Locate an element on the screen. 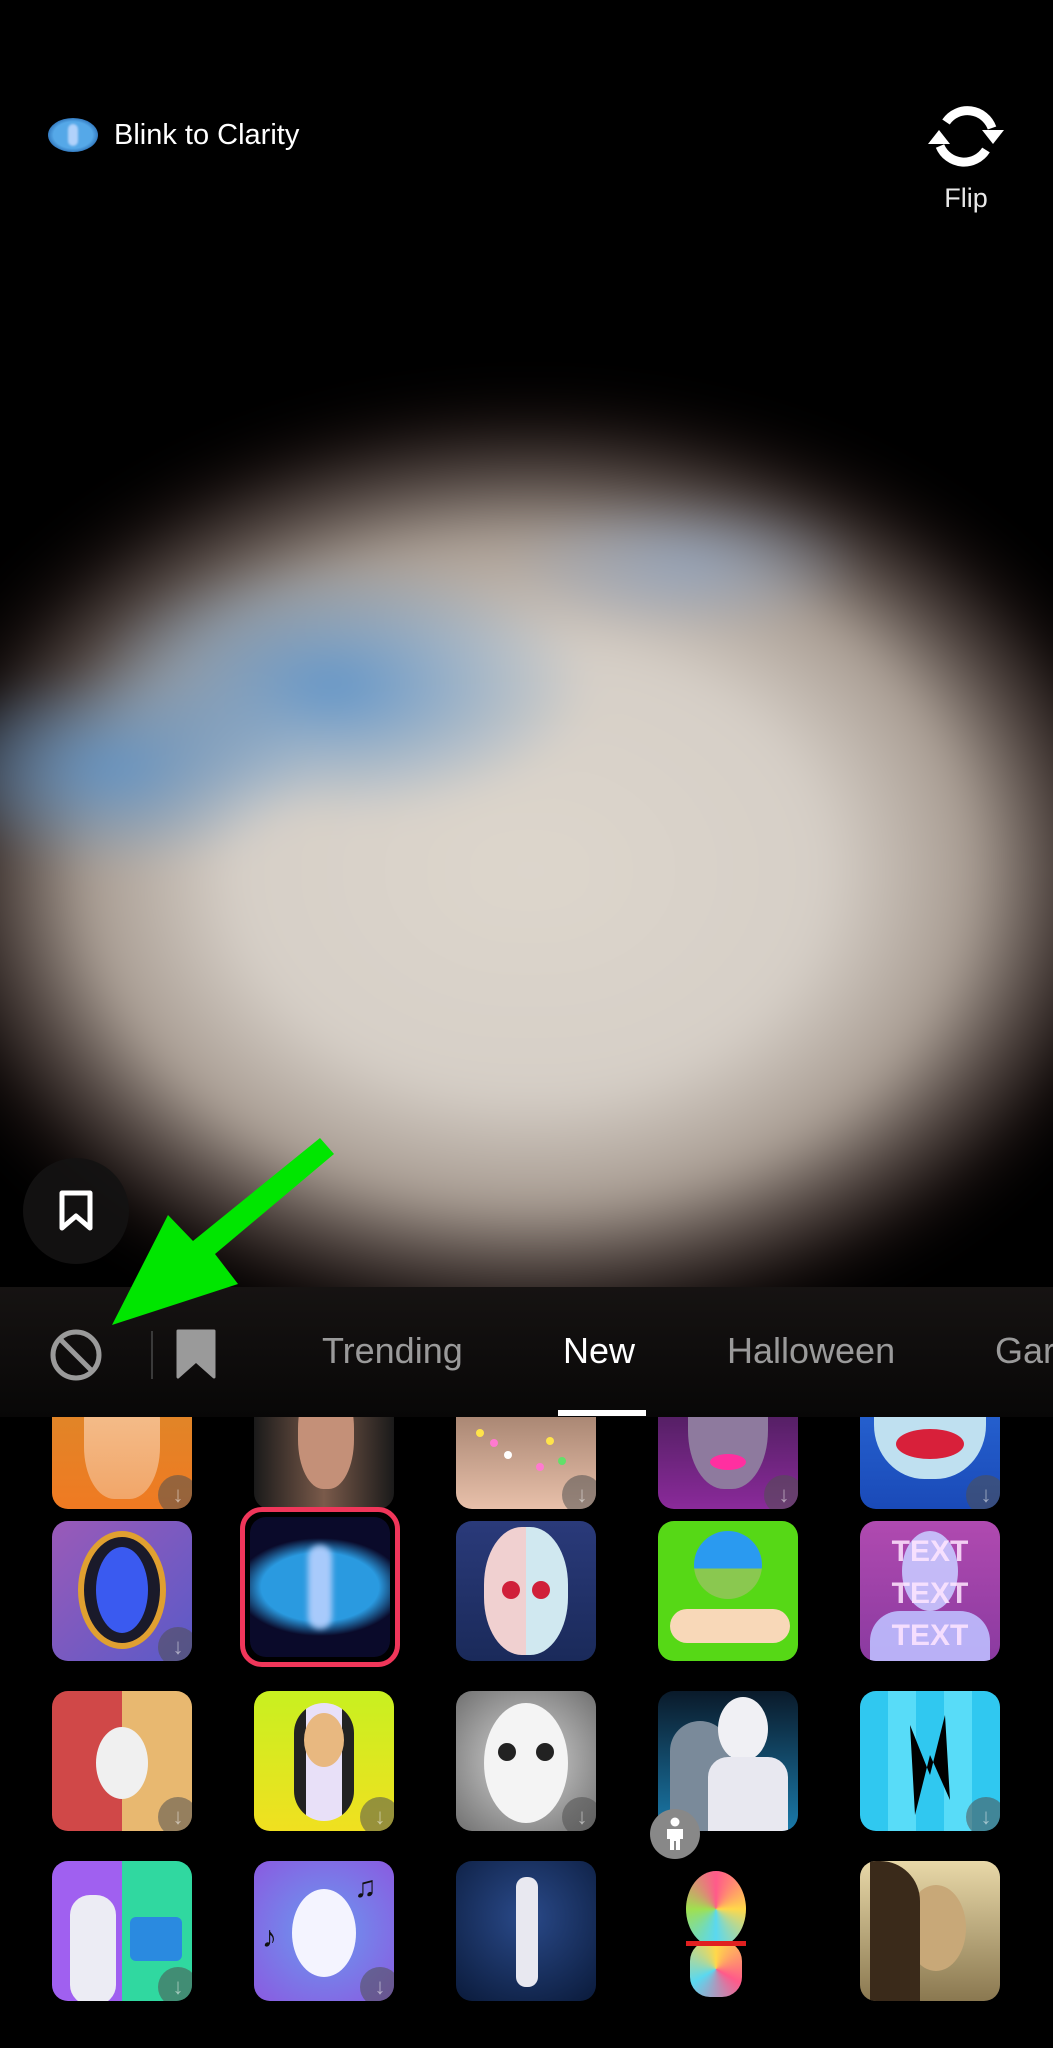  text-overlay-1: TEXT is located at coordinates (930, 1551).